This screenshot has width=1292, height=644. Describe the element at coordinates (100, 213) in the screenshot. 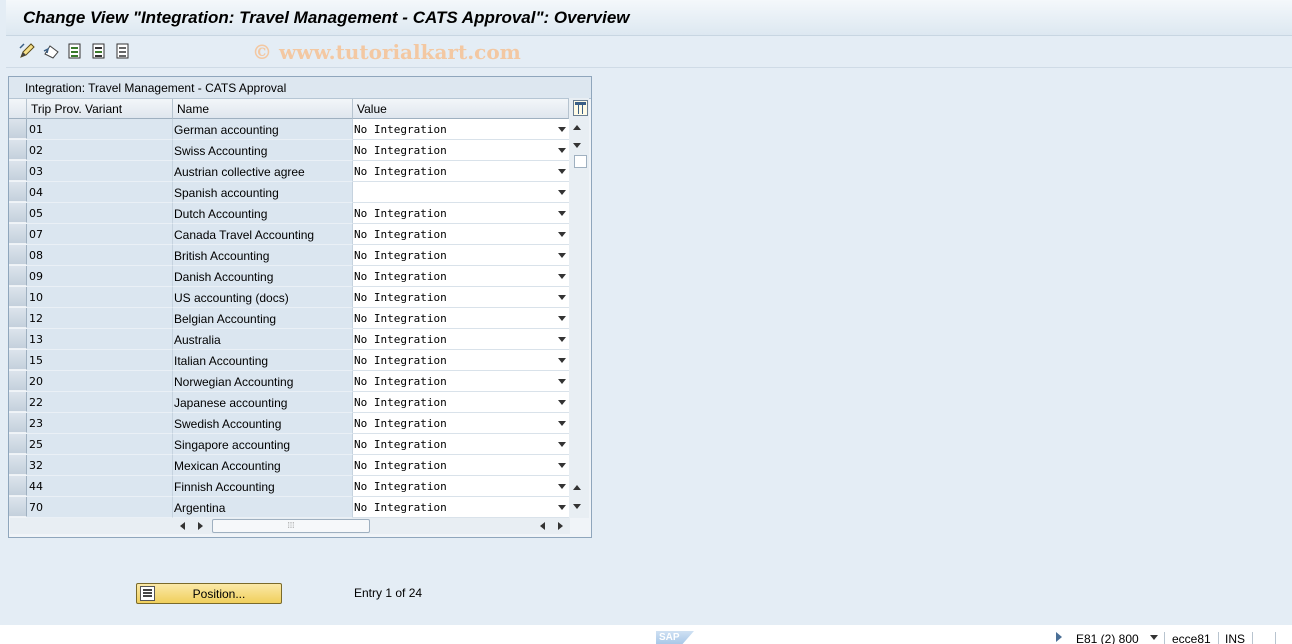

I see `variant-cell: 05` at that location.